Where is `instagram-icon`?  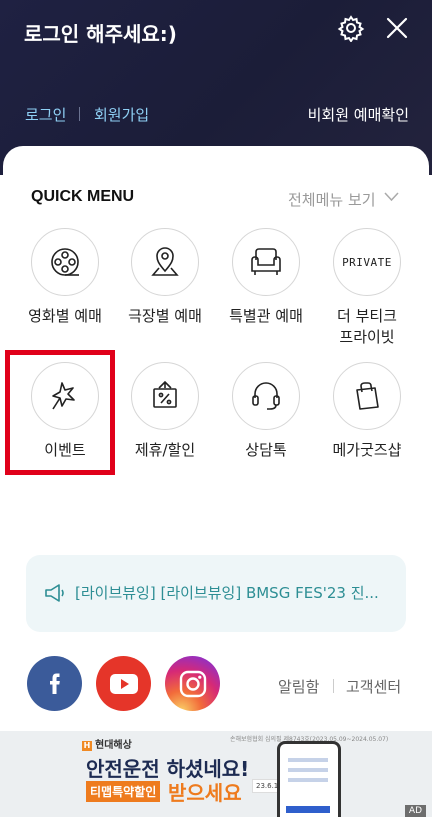 instagram-icon is located at coordinates (192, 683).